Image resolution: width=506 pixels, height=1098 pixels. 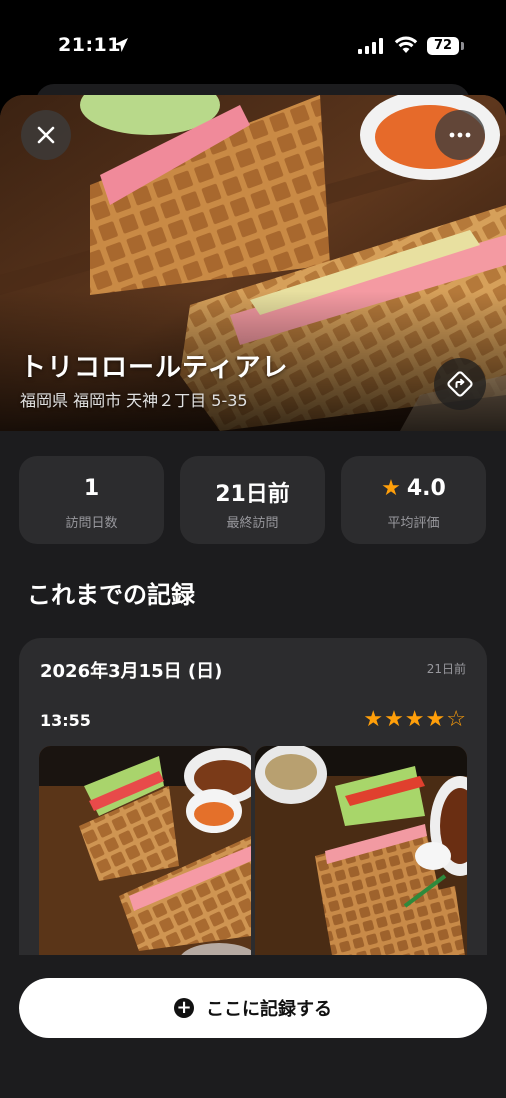 I want to click on battery-nub, so click(x=462, y=46).